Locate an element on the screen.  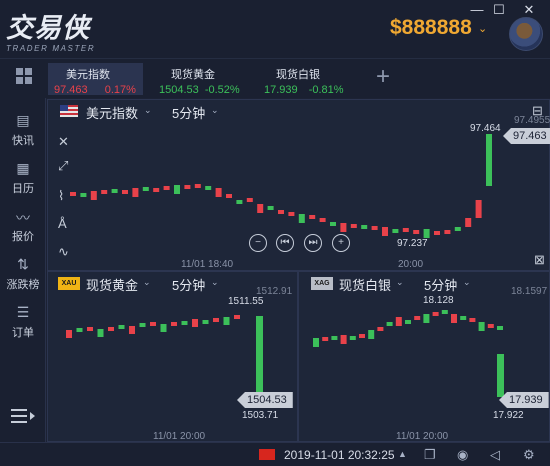
ticker-silver: 现货白银 17.939 -0.81% is located at coordinates (305, 79).